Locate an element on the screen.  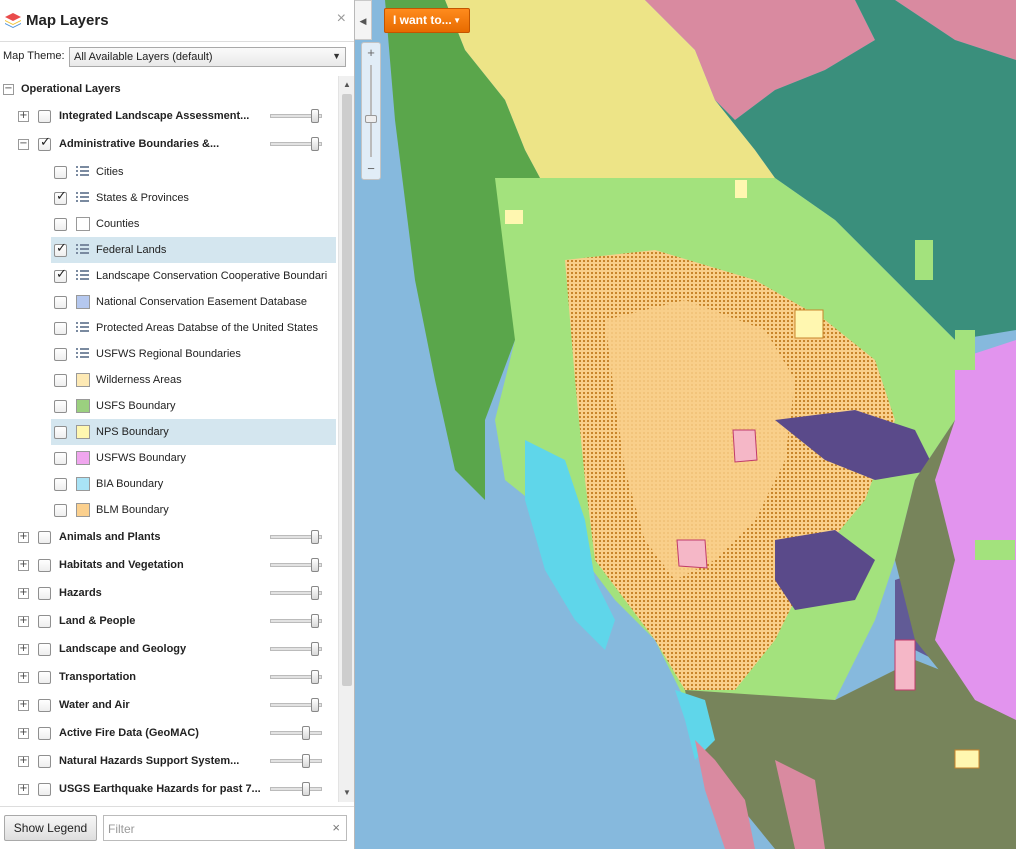
scroll-down-icon: ▼ is located at coordinates (347, 793).